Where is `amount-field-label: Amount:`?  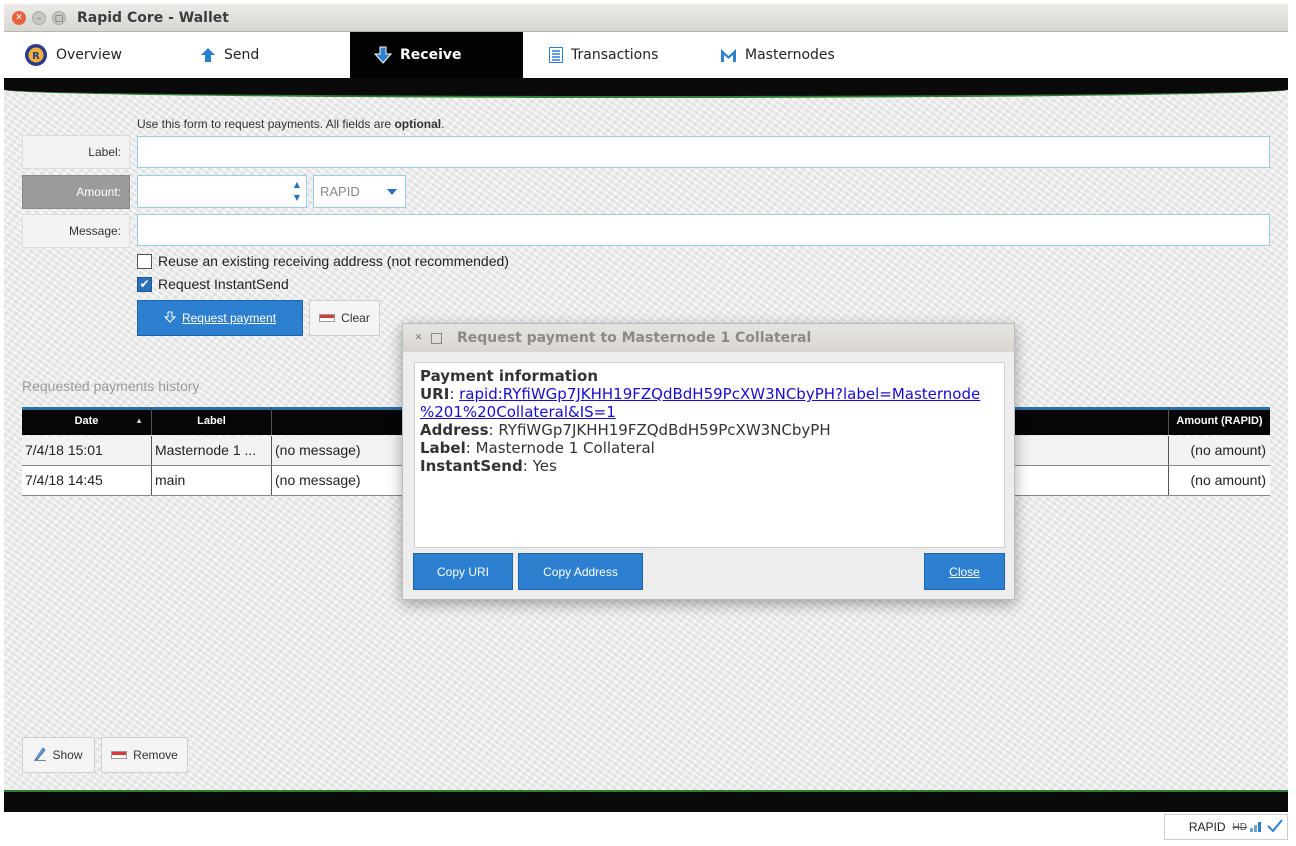 amount-field-label: Amount: is located at coordinates (76, 192).